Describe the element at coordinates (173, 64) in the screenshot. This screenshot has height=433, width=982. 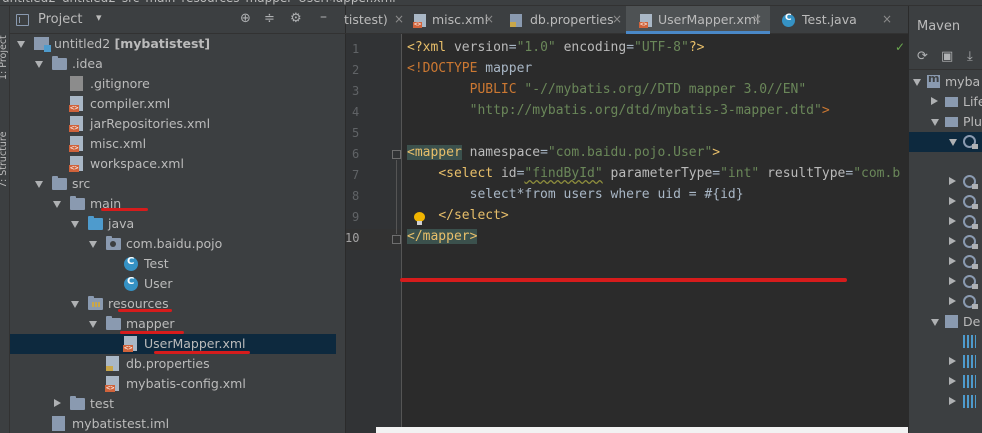
I see `tree-item: .idea` at that location.